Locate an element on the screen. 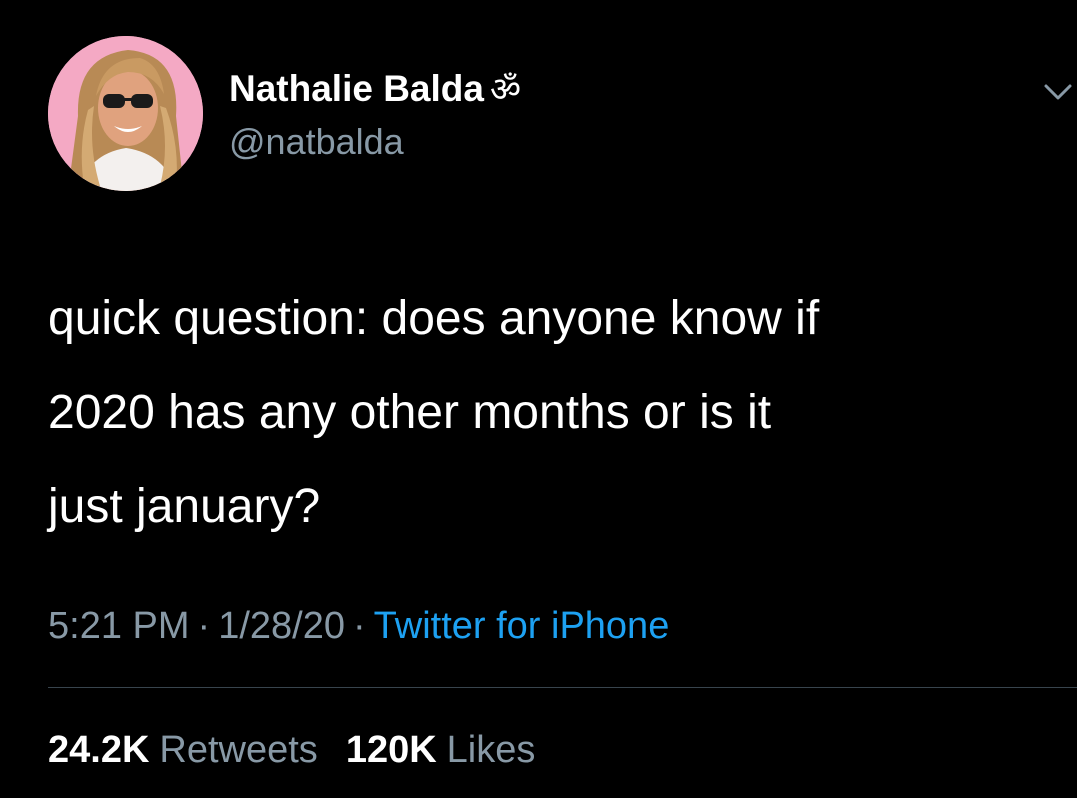 This screenshot has height=798, width=1077. divider is located at coordinates (562, 687).